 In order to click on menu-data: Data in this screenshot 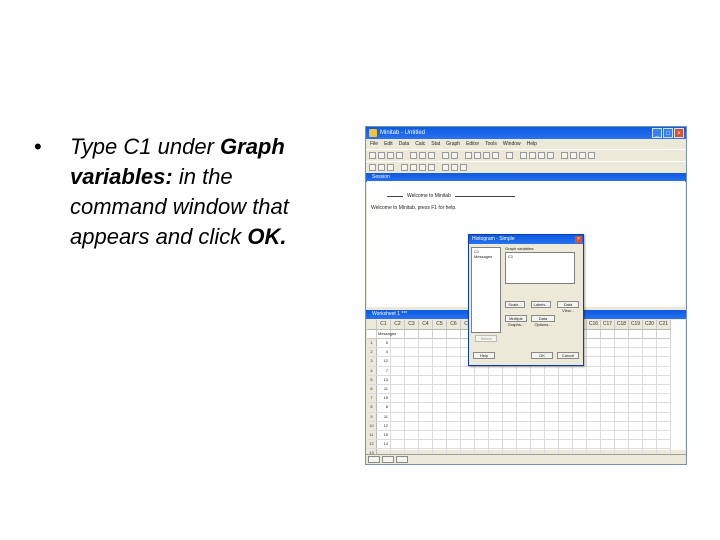, I will do `click(404, 144)`.